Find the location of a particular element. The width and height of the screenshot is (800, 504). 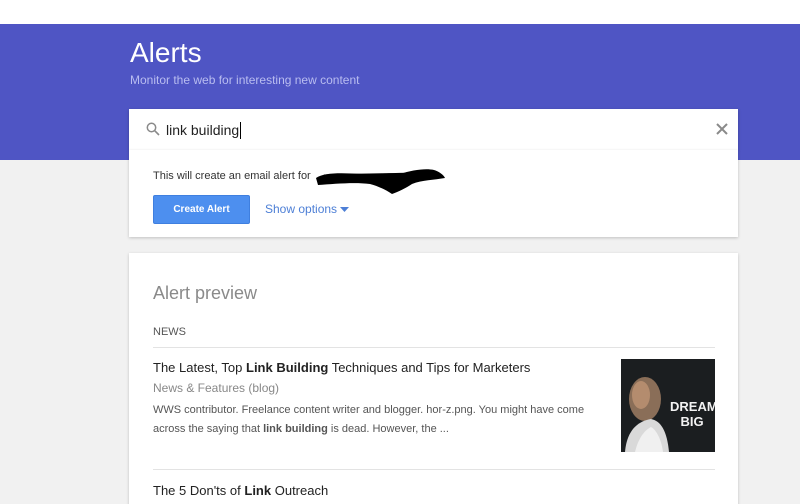

create-alert-button: Create Alert is located at coordinates (201, 209).